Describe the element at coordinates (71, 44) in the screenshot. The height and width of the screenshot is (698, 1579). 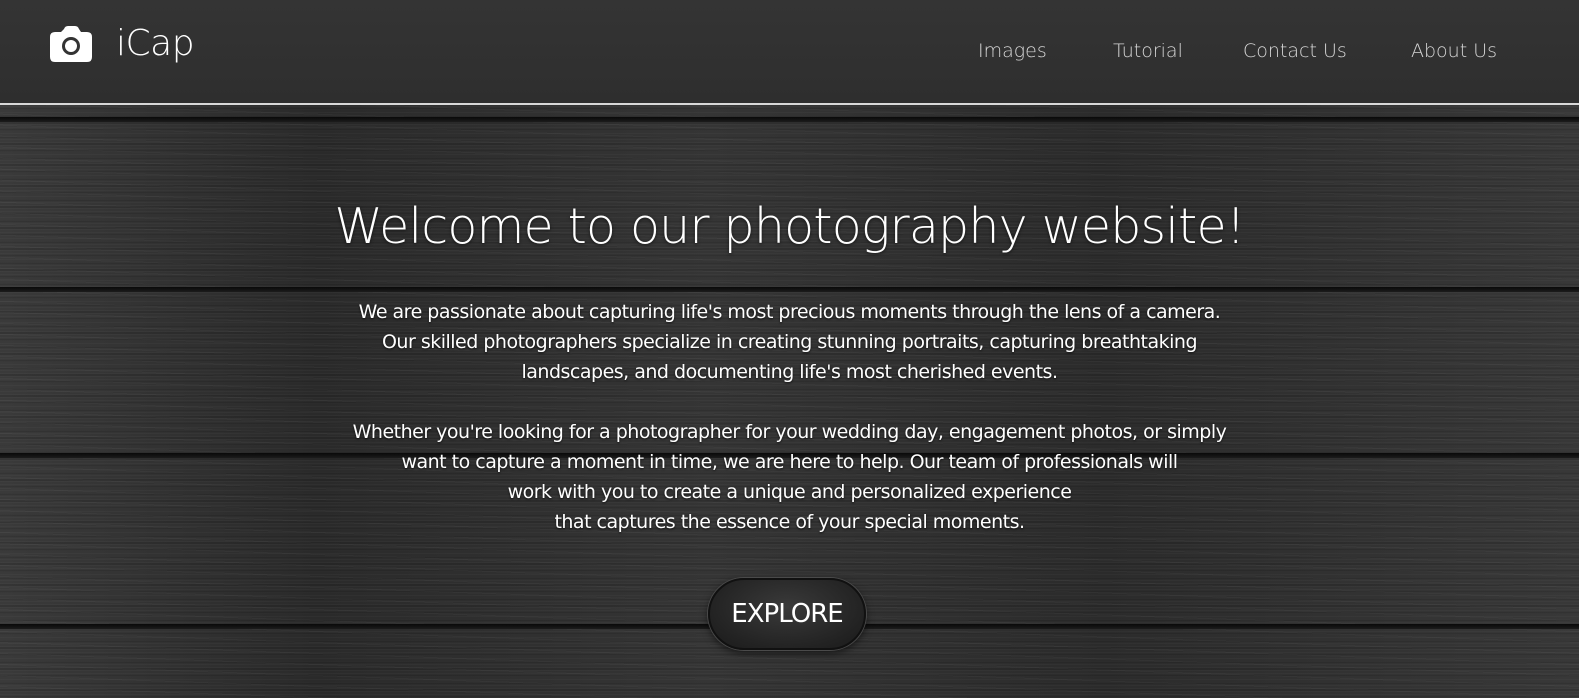
I see `camera-icon` at that location.